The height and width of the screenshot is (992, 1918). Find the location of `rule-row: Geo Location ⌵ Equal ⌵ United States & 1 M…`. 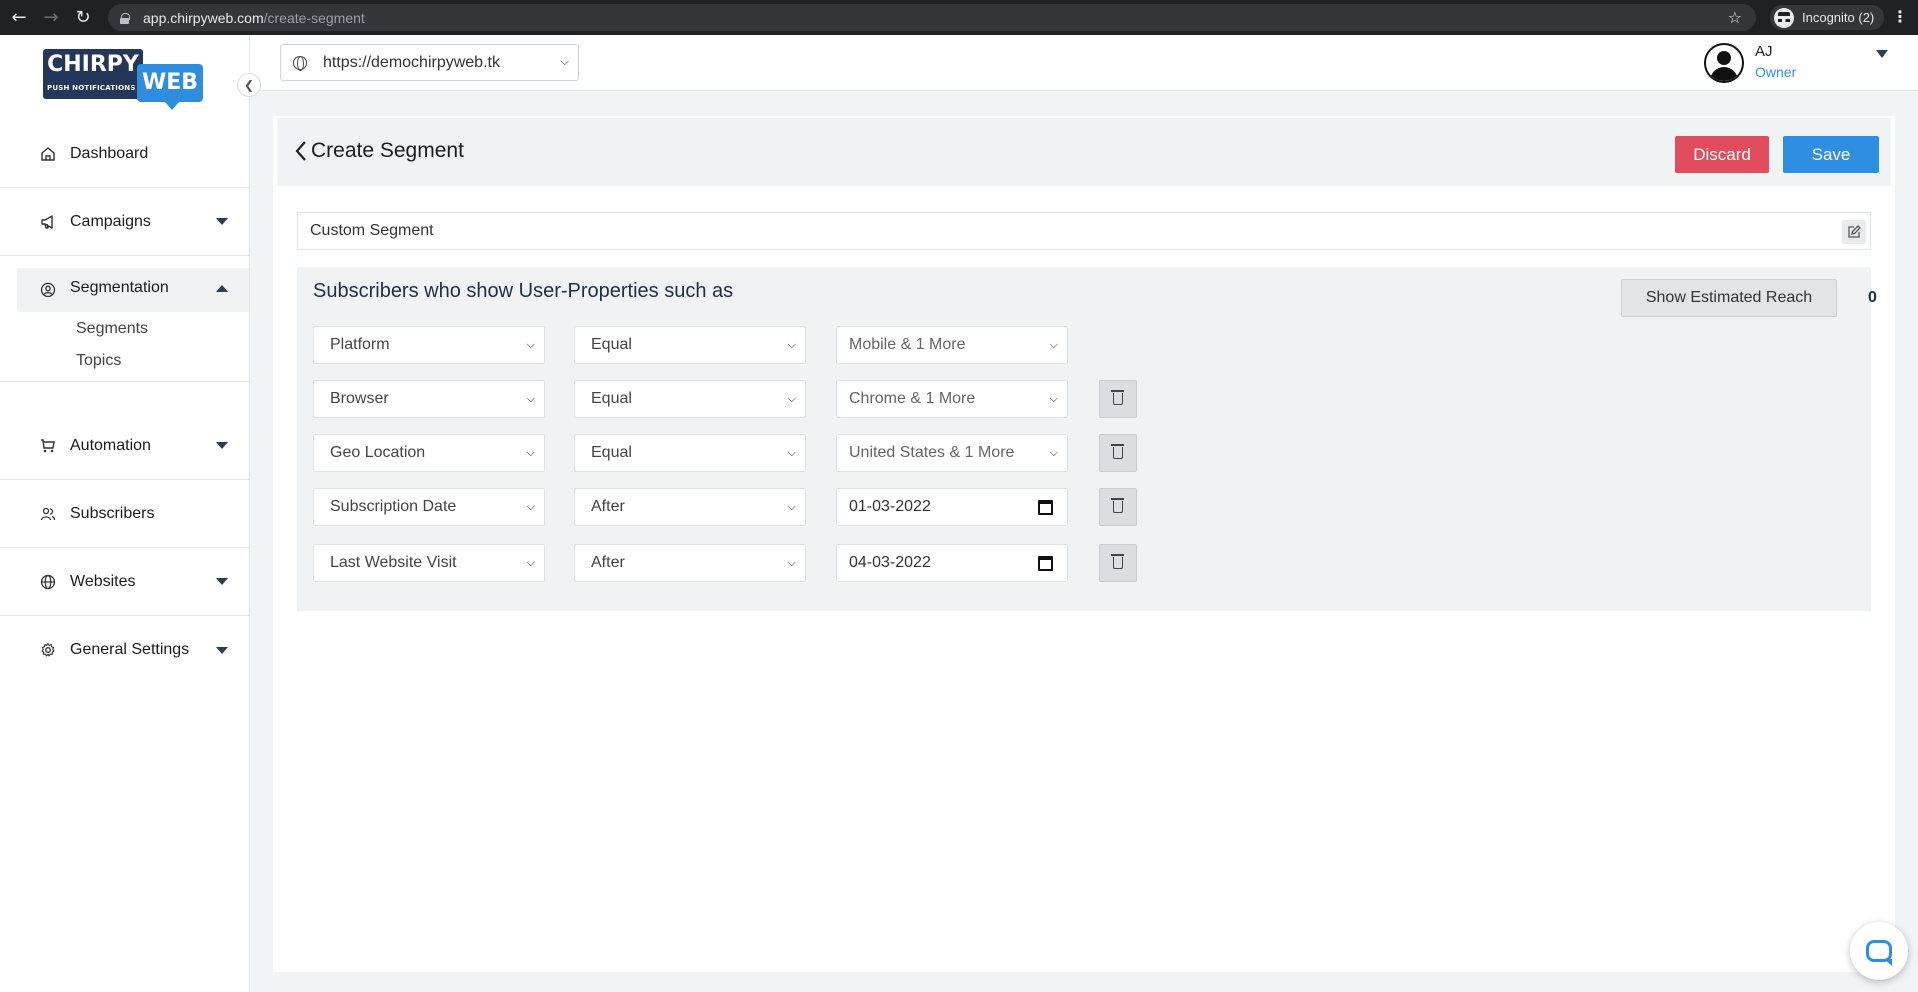

rule-row: Geo Location ⌵ Equal ⌵ United States & 1 M… is located at coordinates (743, 453).